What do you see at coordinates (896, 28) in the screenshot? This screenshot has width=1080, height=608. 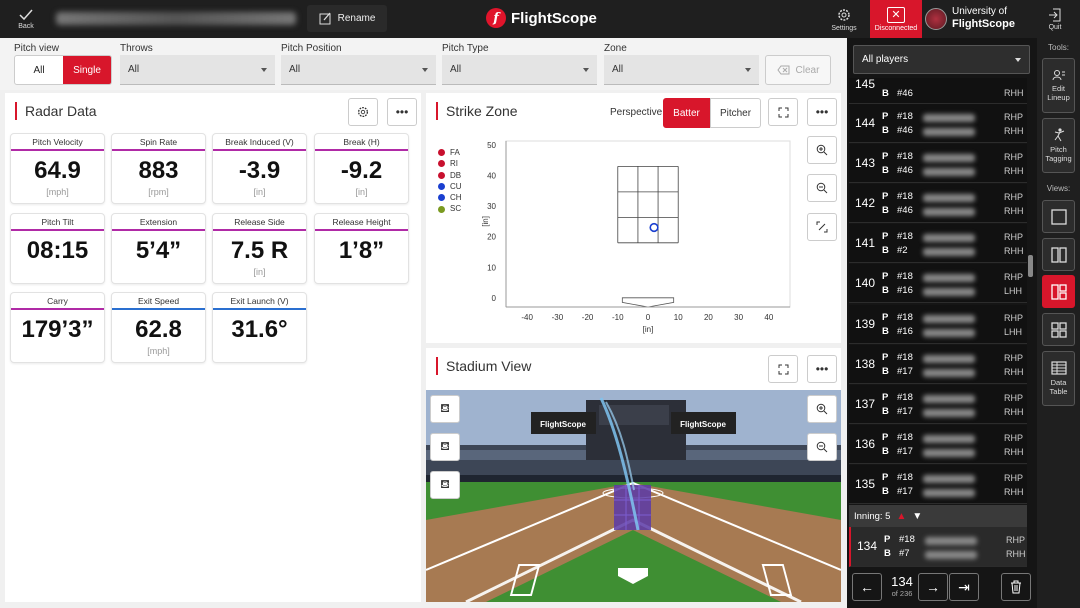 I see `disconnected-label: Disconnected` at bounding box center [896, 28].